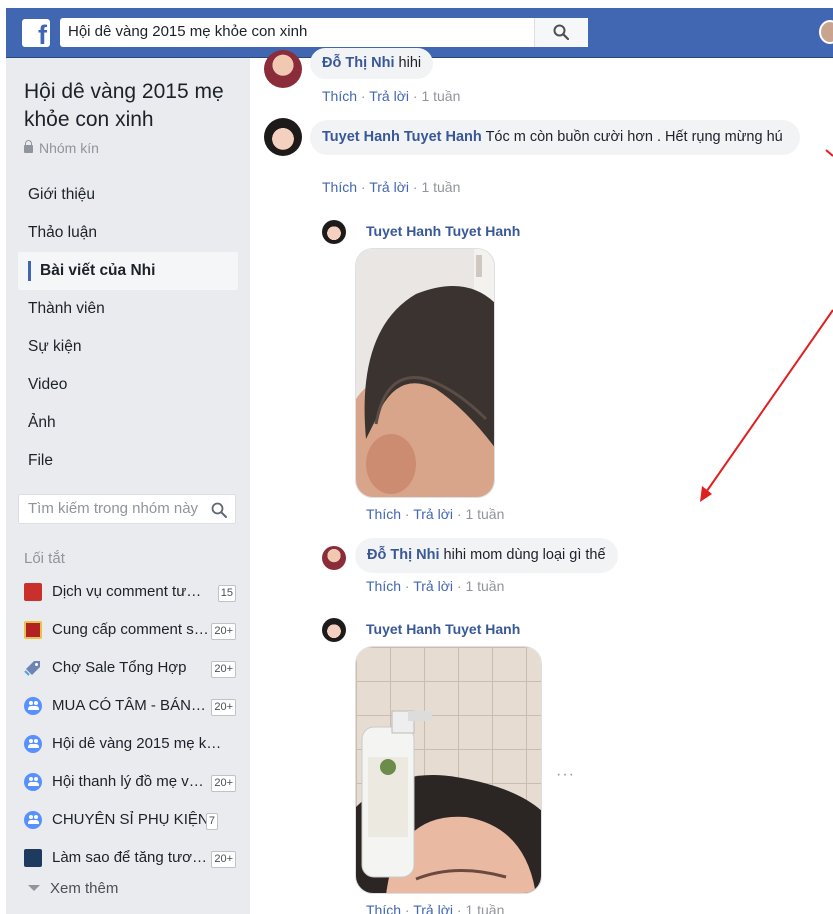 This screenshot has height=914, width=833. What do you see at coordinates (706, 494) in the screenshot?
I see `arrow-head-icon` at bounding box center [706, 494].